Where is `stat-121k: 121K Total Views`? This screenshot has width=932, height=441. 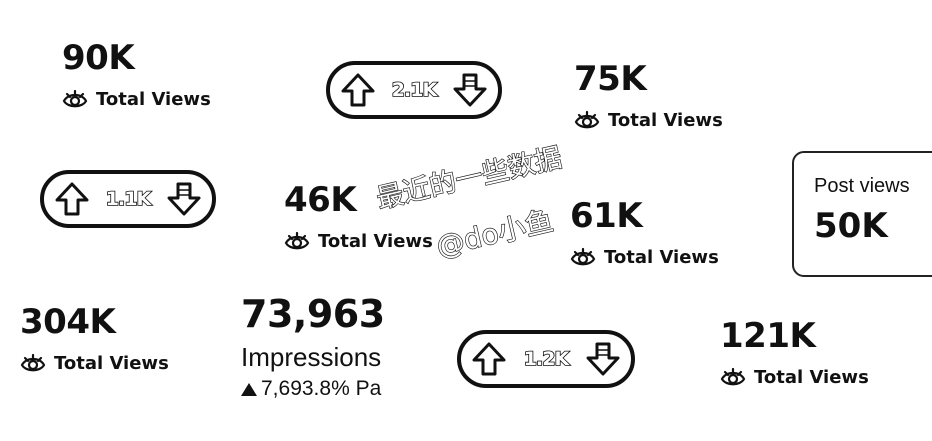
stat-121k: 121K Total Views is located at coordinates (794, 353).